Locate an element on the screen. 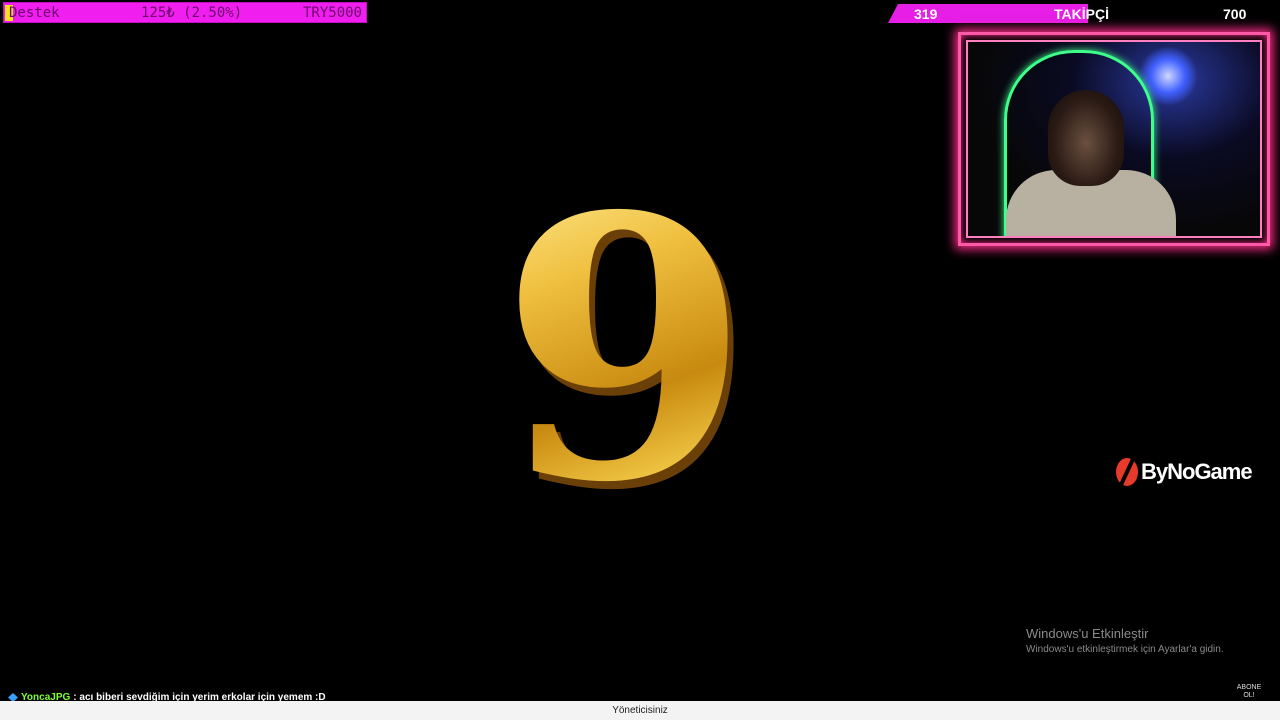 This screenshot has width=1280, height=720. donation-goal-text: TRY5000 is located at coordinates (332, 13).